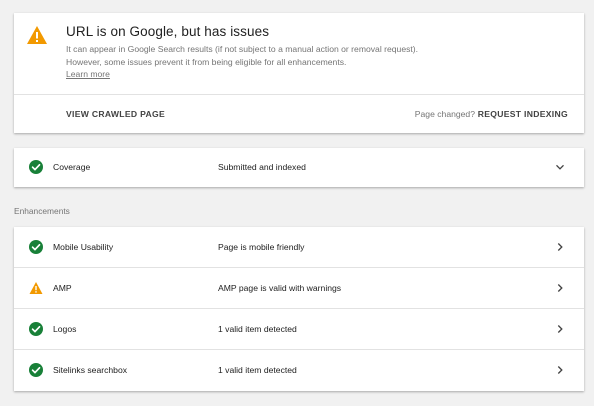 This screenshot has width=594, height=406. I want to click on view-crawled-page-button: VIEW CRAWLED PAGE, so click(115, 114).